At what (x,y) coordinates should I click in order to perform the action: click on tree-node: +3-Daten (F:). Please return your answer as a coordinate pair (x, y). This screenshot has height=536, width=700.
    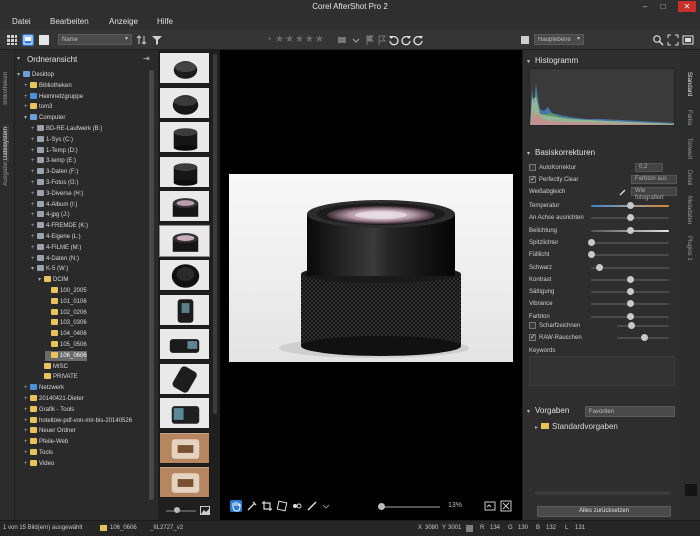
    Looking at the image, I should click on (54, 172).